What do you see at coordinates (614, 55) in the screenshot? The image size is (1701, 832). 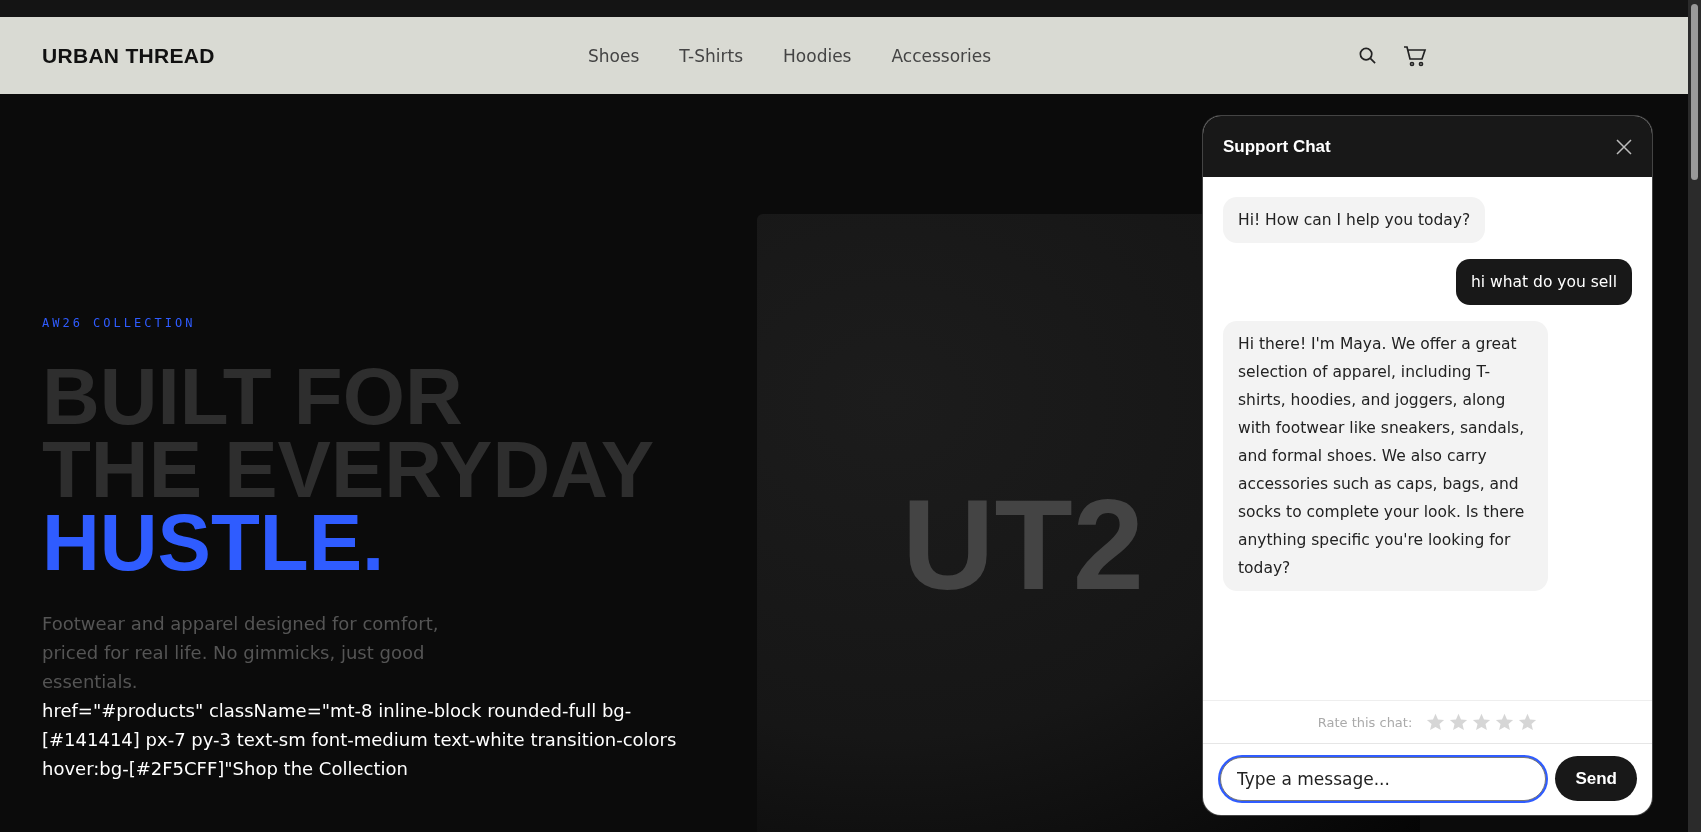 I see `nav-link: Shoes` at bounding box center [614, 55].